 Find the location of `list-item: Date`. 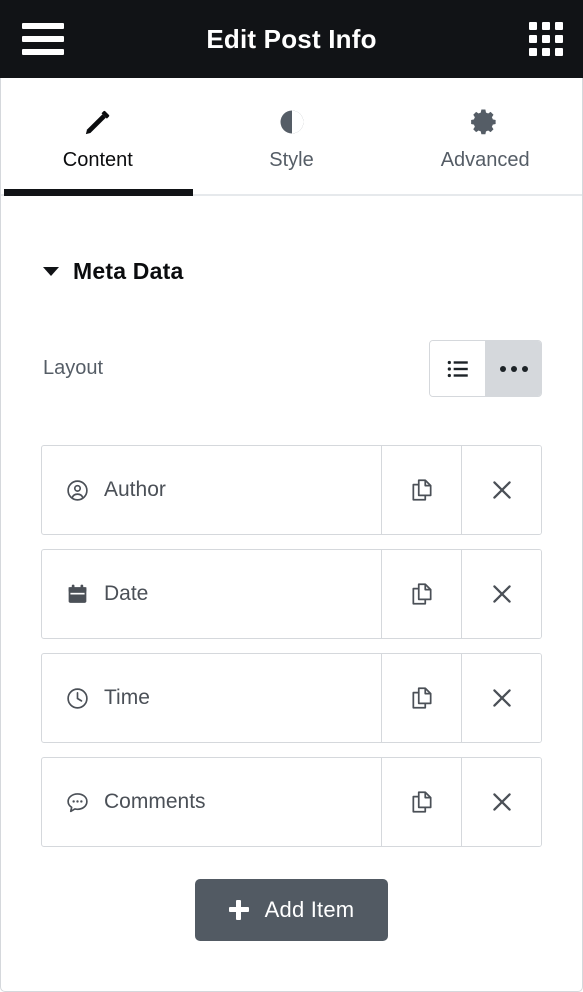

list-item: Date is located at coordinates (291, 594).